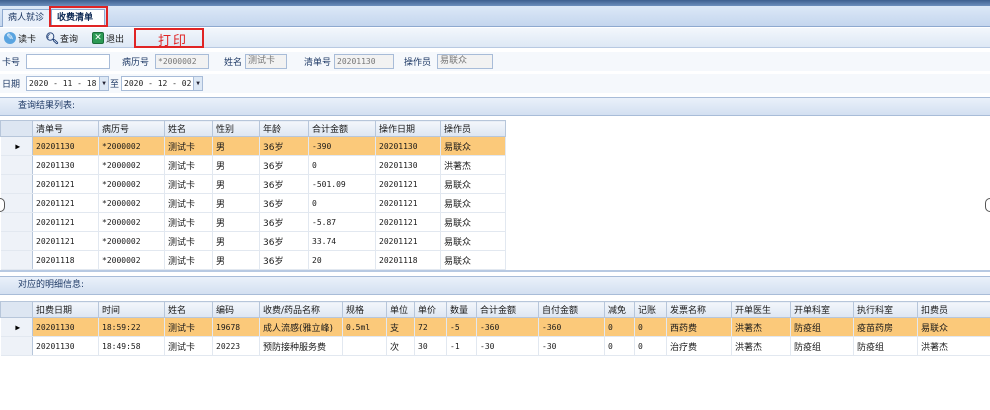 The height and width of the screenshot is (410, 990). I want to click on detail-cell: 20223, so click(236, 346).